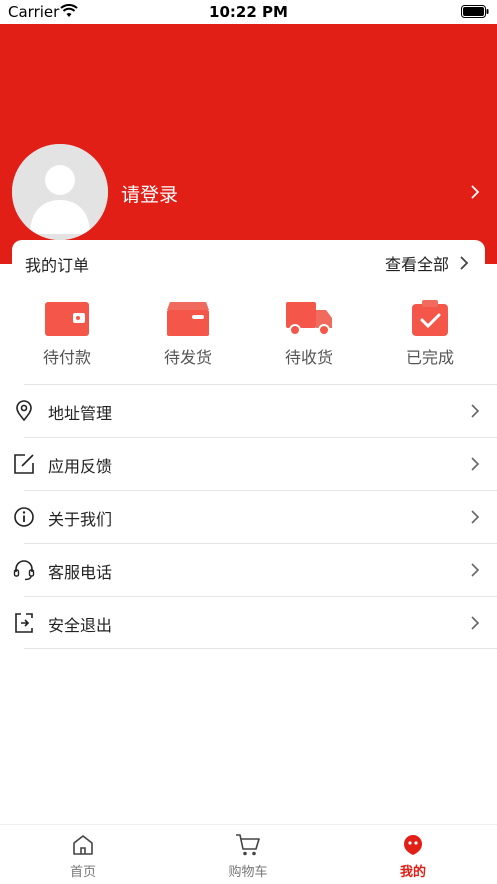  I want to click on truck-icon, so click(309, 319).